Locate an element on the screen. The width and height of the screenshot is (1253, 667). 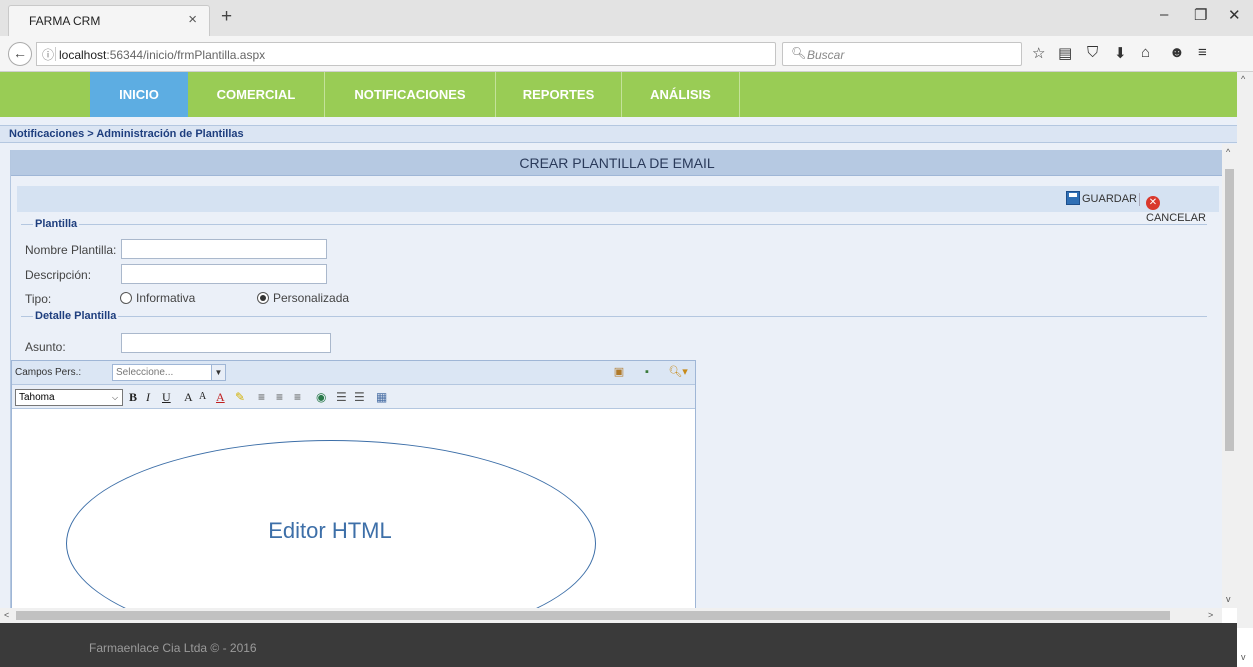
image-icon: ▪ is located at coordinates (647, 372).